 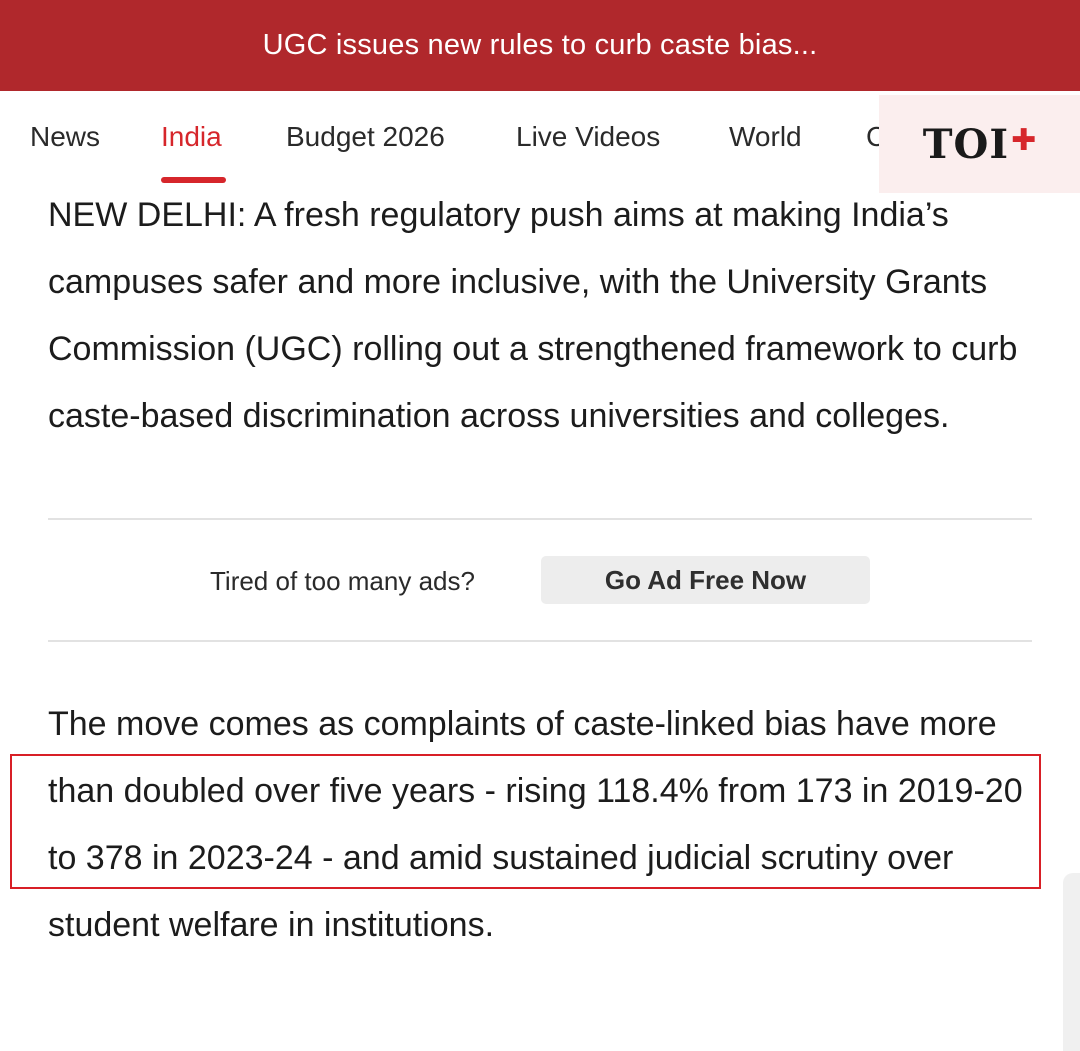 What do you see at coordinates (1071, 962) in the screenshot?
I see `scroll-indicator` at bounding box center [1071, 962].